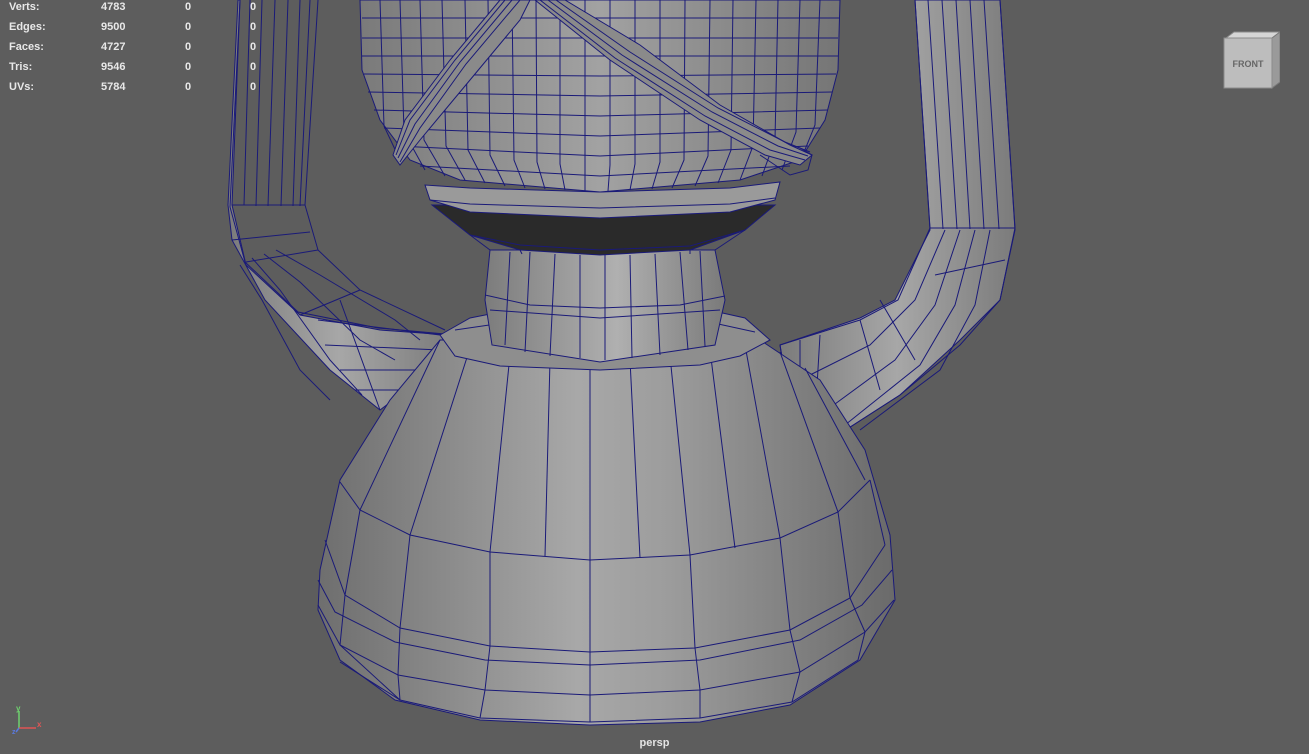  I want to click on axis-label-y: y, so click(18, 708).